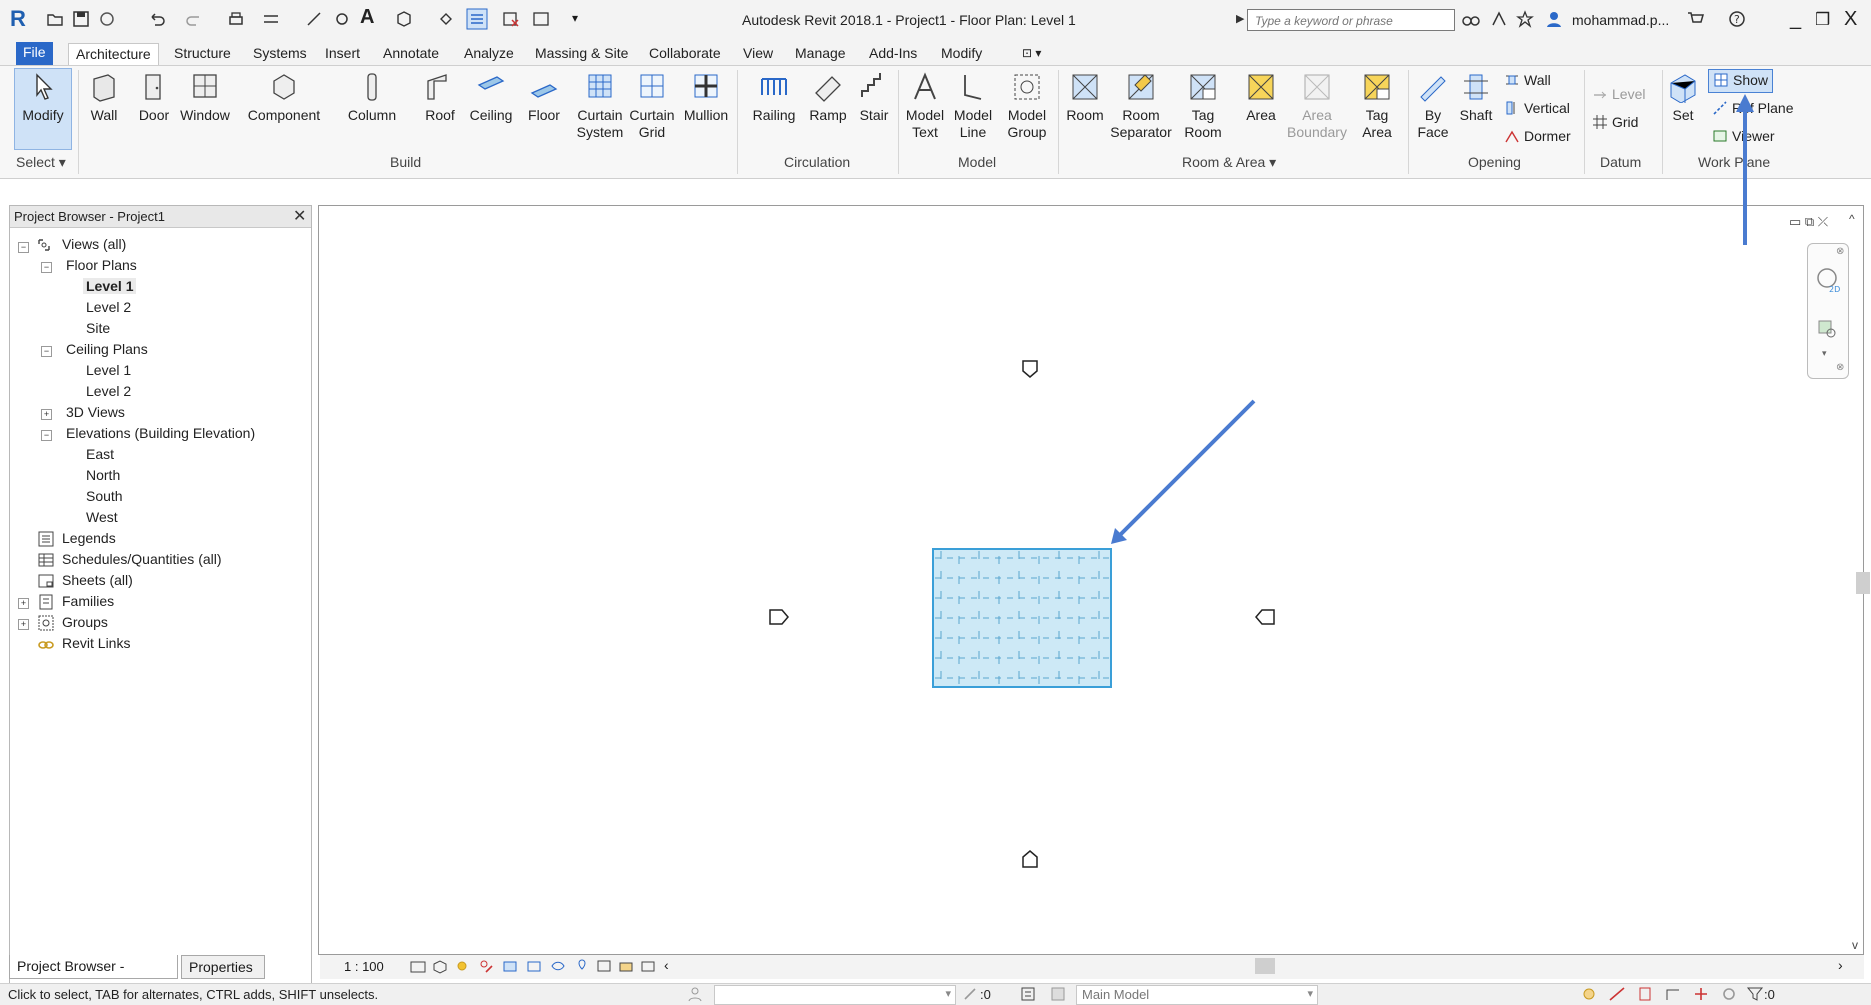 The width and height of the screenshot is (1871, 1005). I want to click on dormer-button: Dormer, so click(1537, 136).